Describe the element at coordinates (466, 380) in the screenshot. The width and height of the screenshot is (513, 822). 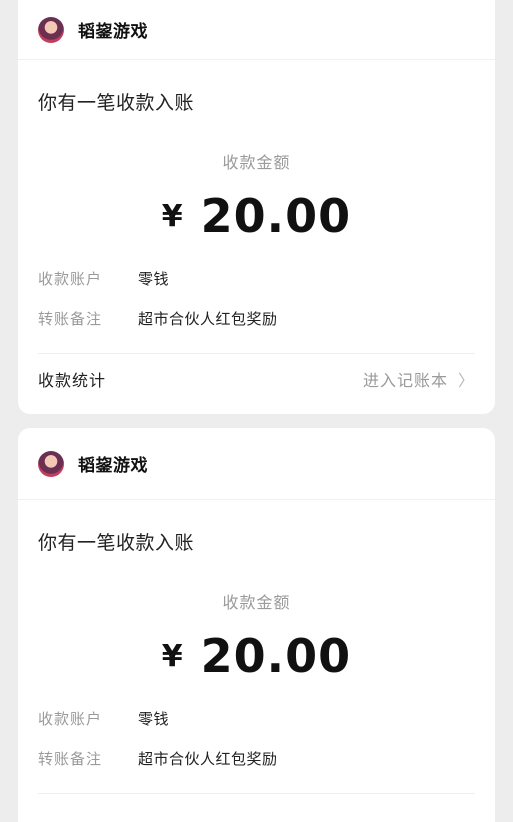
I see `chevron-right-icon: 〉` at that location.